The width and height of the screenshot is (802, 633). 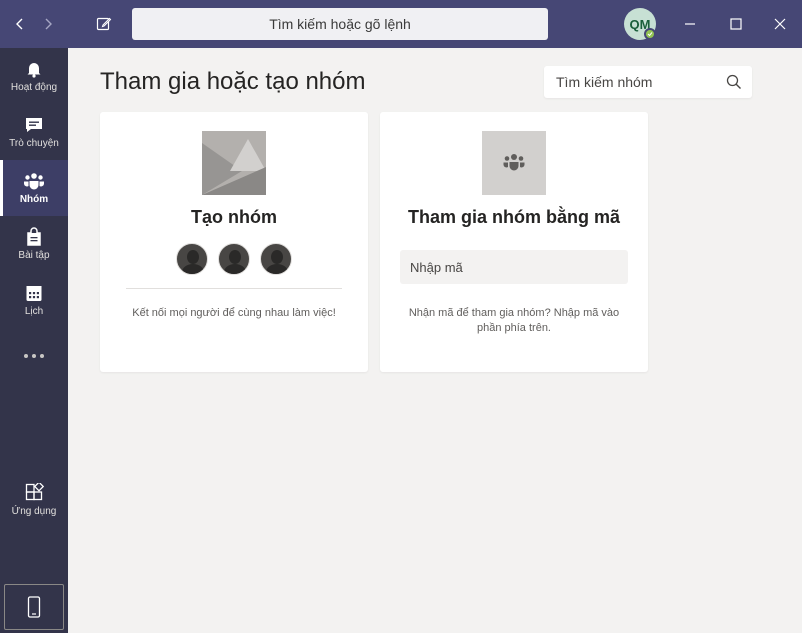 I want to click on command-search-bar: Tìm kiếm hoặc gõ lệnh, so click(x=340, y=24).